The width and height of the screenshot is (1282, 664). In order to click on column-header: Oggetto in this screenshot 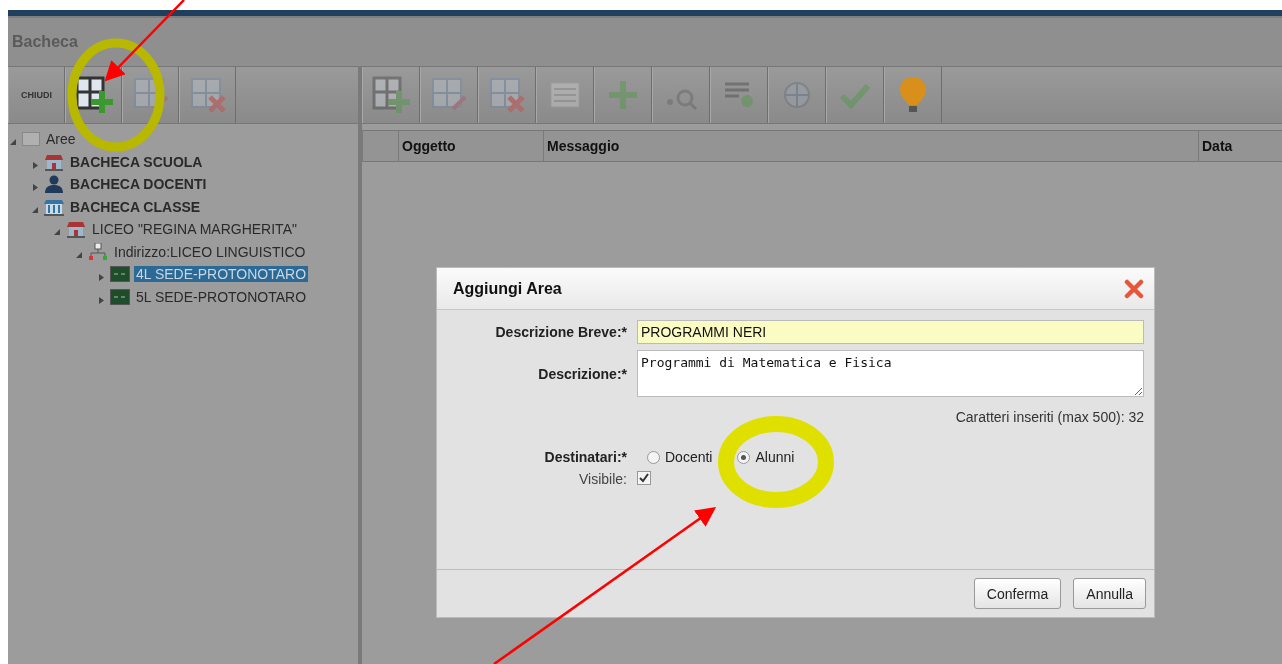, I will do `click(429, 146)`.